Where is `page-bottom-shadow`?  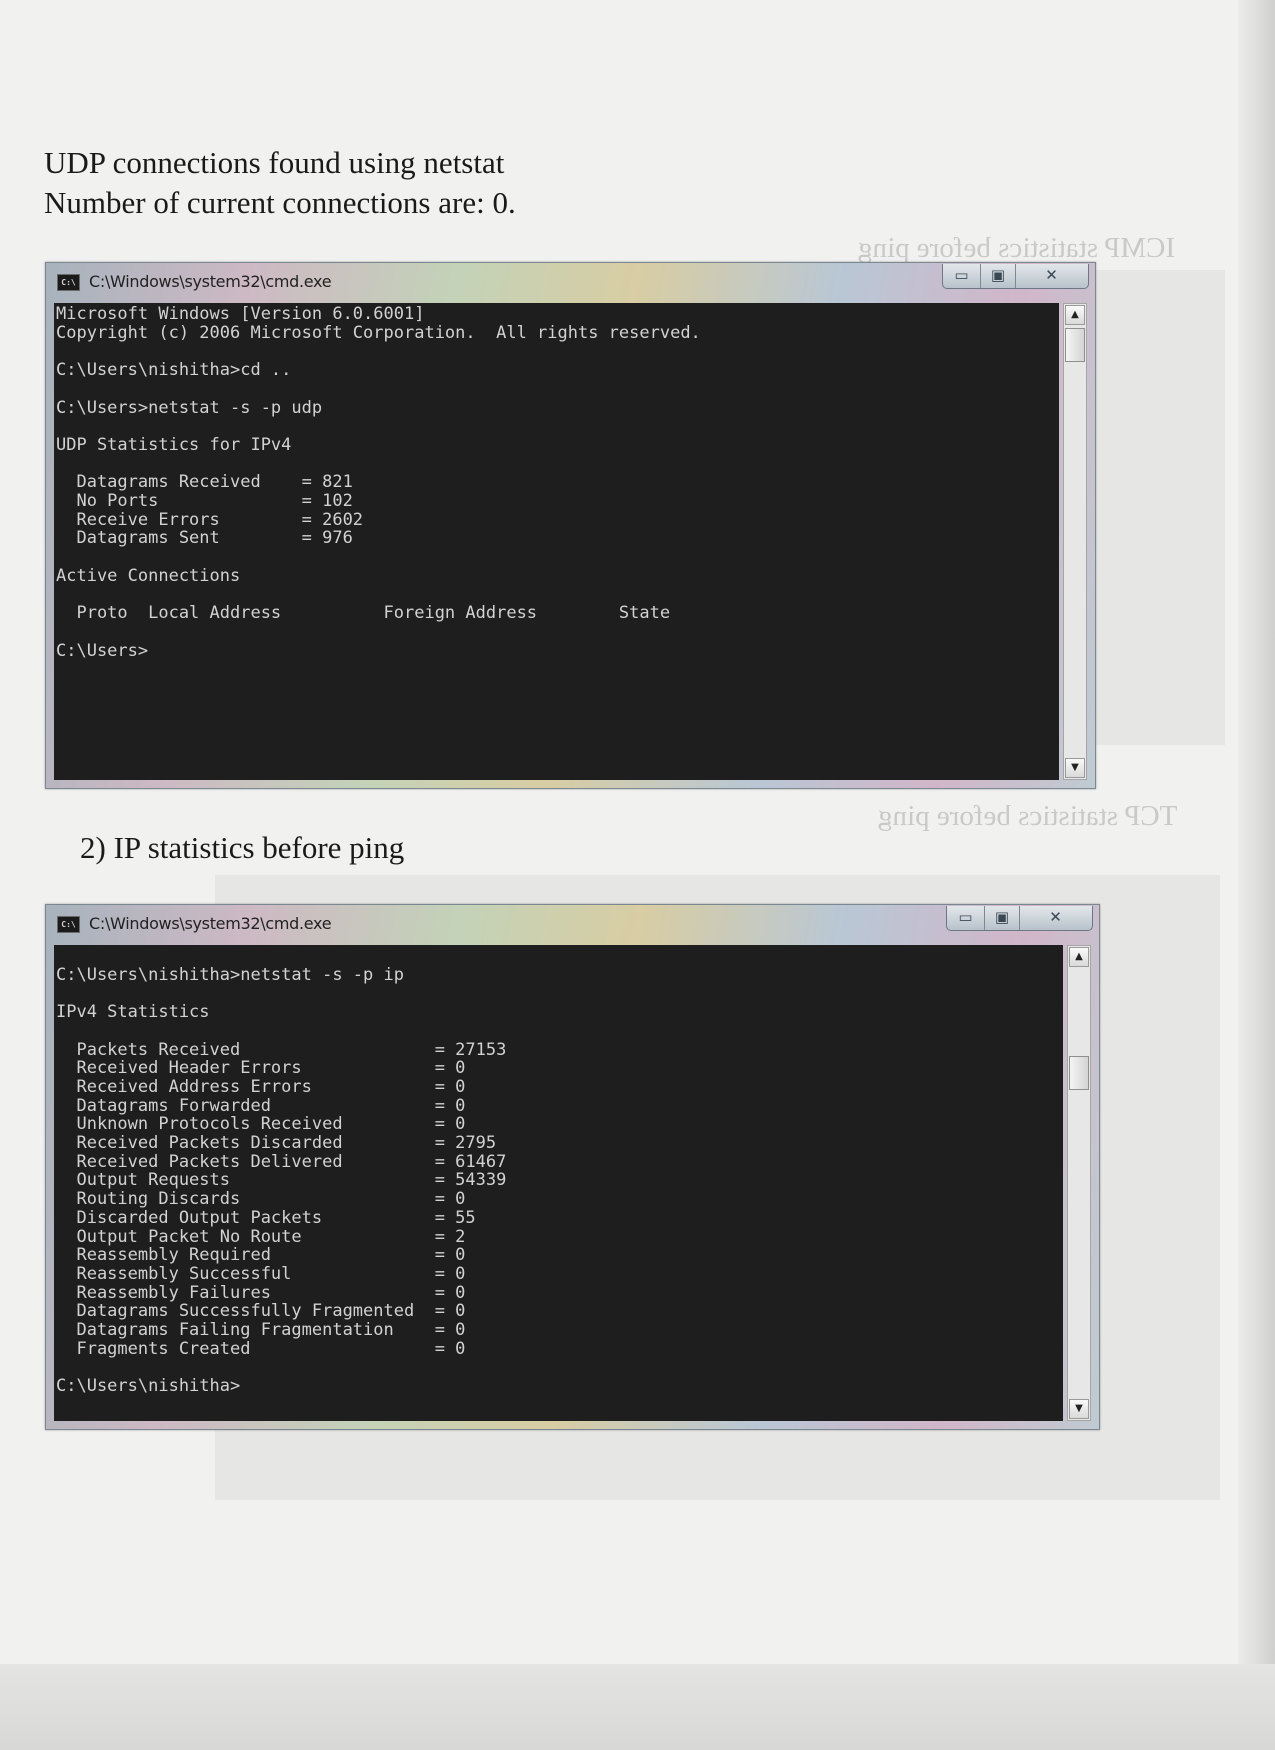
page-bottom-shadow is located at coordinates (637, 1707).